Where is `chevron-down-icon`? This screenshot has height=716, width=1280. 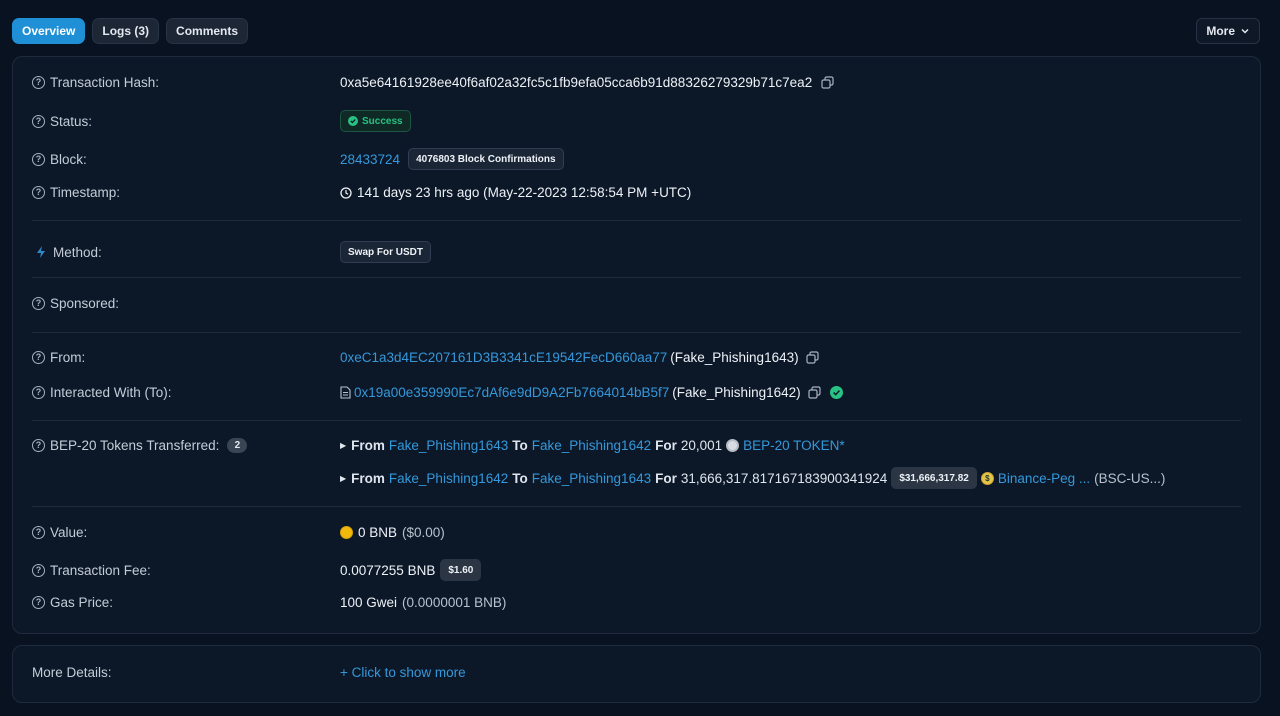 chevron-down-icon is located at coordinates (1245, 31).